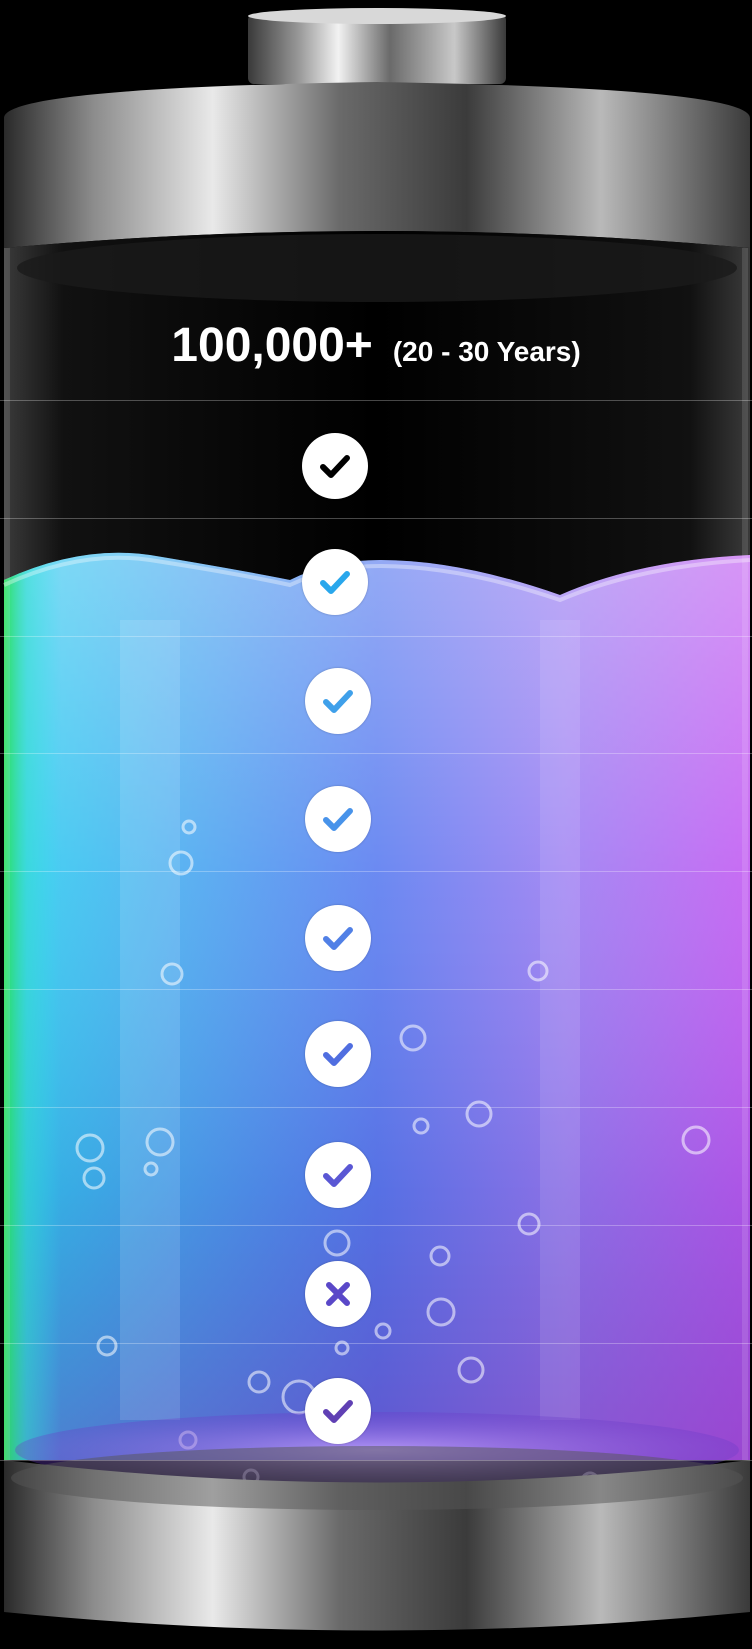 The height and width of the screenshot is (1649, 752). I want to click on lifespan-label: (20 - 30 Years), so click(486, 351).